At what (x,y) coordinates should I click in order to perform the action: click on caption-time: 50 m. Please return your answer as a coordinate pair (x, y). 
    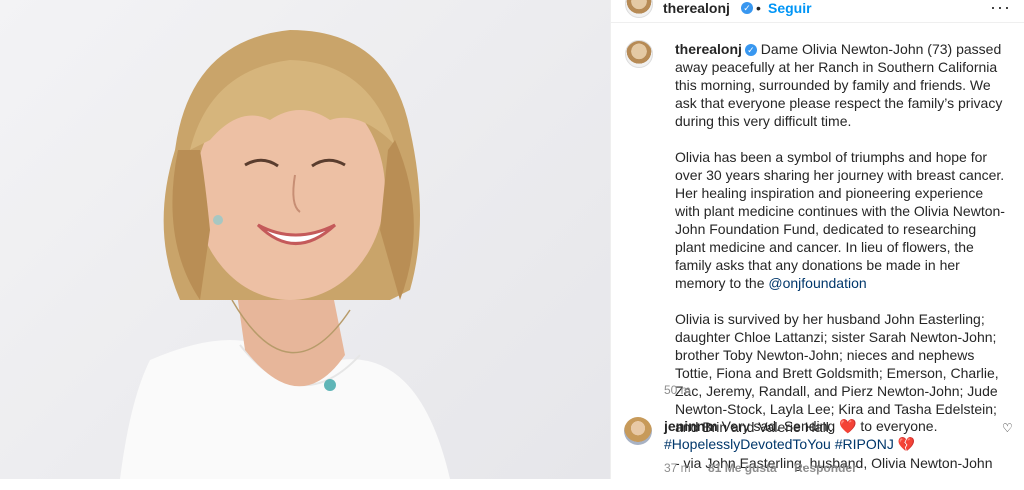
    Looking at the image, I should click on (677, 390).